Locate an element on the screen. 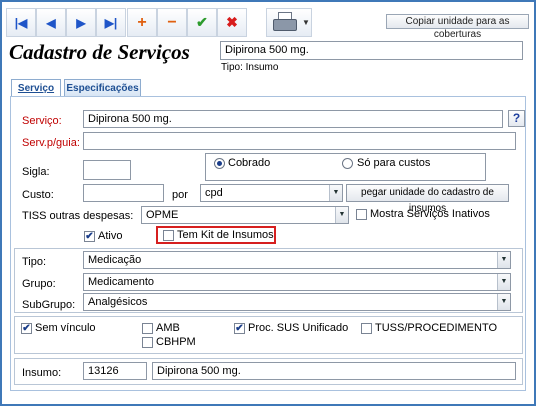 This screenshot has height=406, width=536. subgrupo-select: Analgésicos ▼ is located at coordinates (297, 302).